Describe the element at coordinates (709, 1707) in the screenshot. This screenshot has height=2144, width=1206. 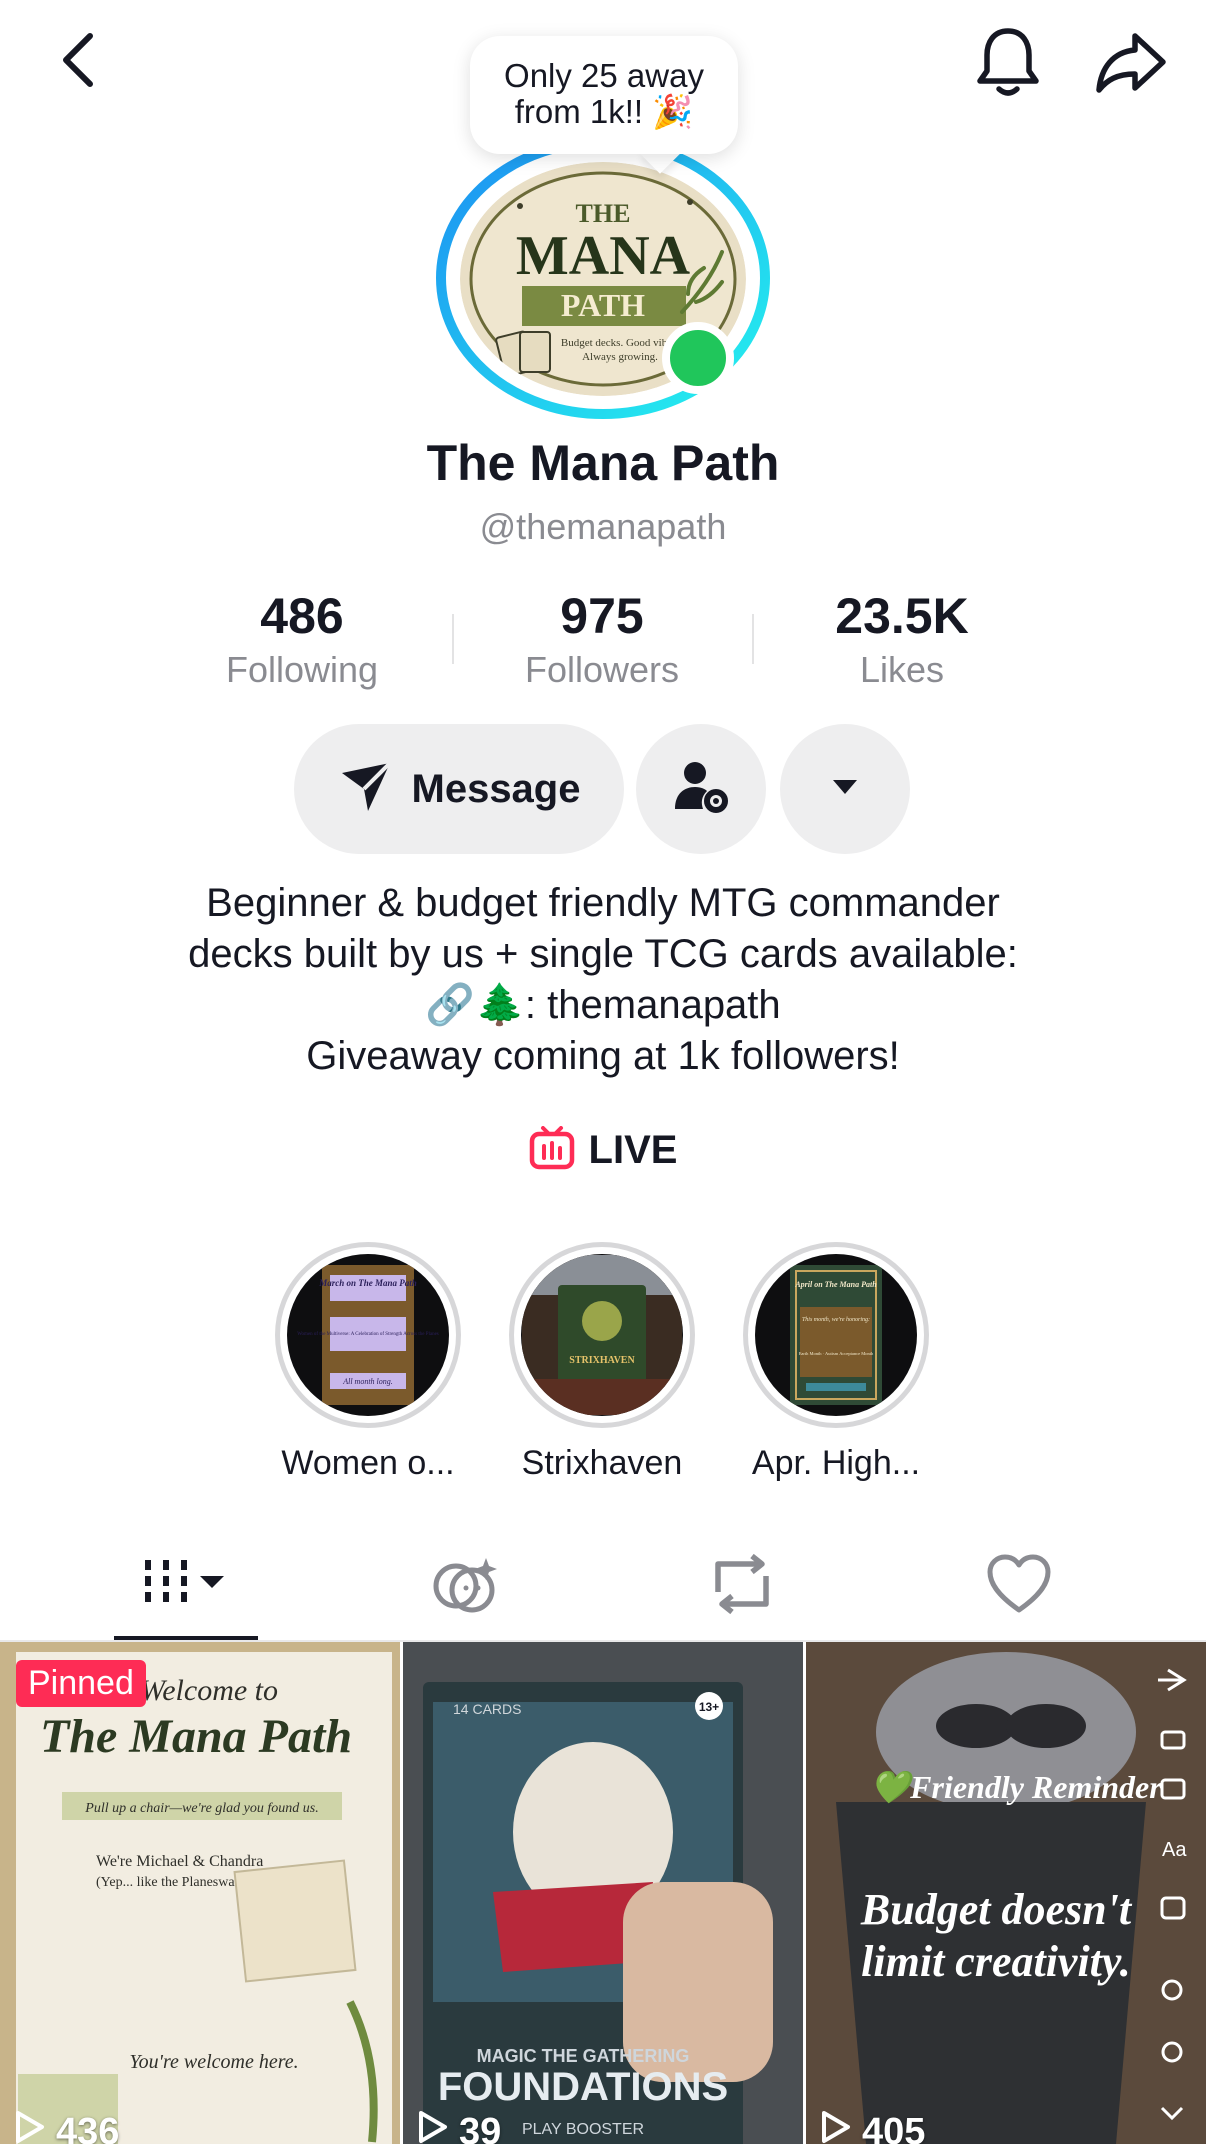
I see `svg-text: 13+` at that location.